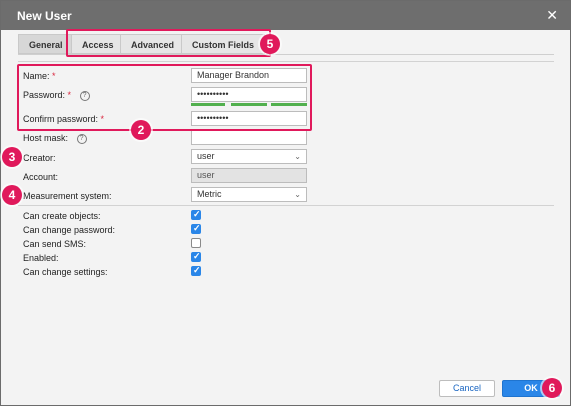 This screenshot has height=406, width=571. What do you see at coordinates (249, 137) in the screenshot?
I see `host-mask-field` at bounding box center [249, 137].